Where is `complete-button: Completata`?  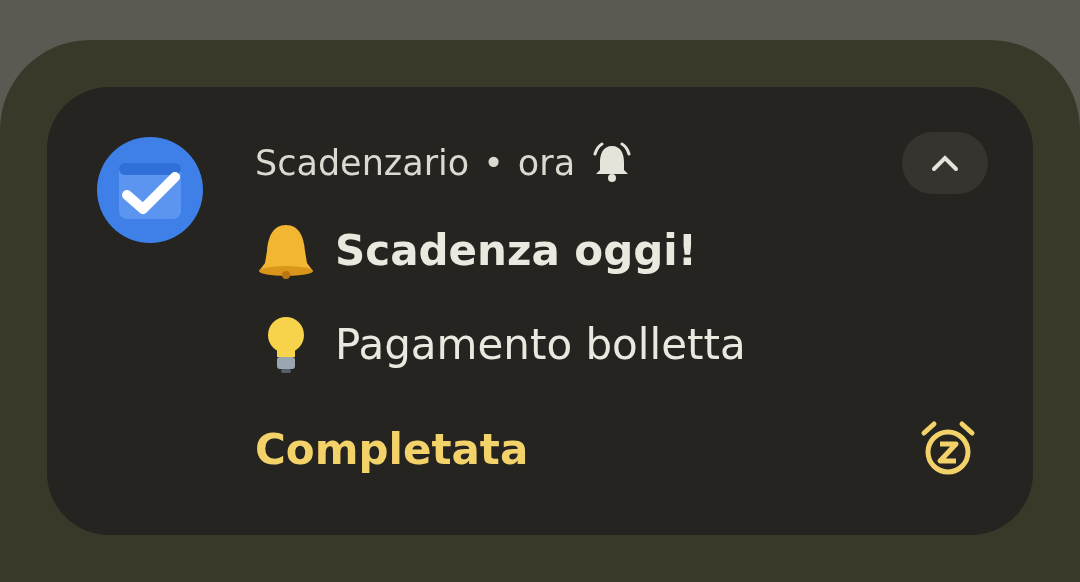 complete-button: Completata is located at coordinates (392, 449).